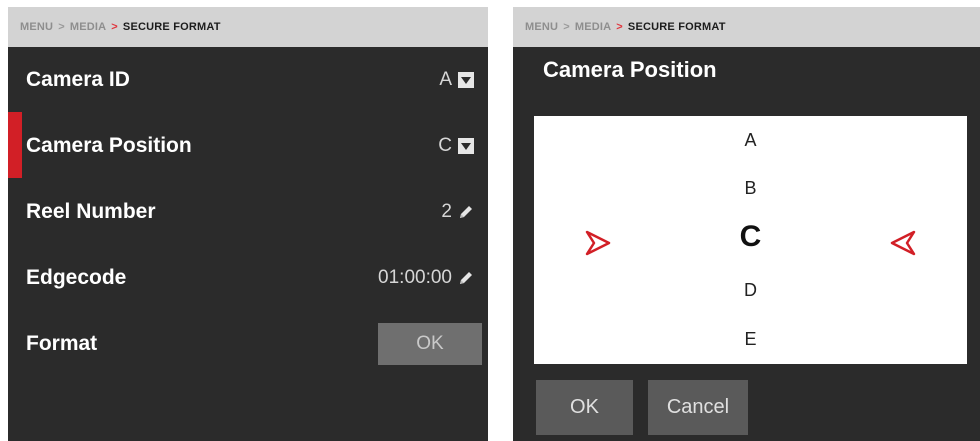  Describe the element at coordinates (248, 146) in the screenshot. I see `camera-position-row: Camera Position C` at that location.